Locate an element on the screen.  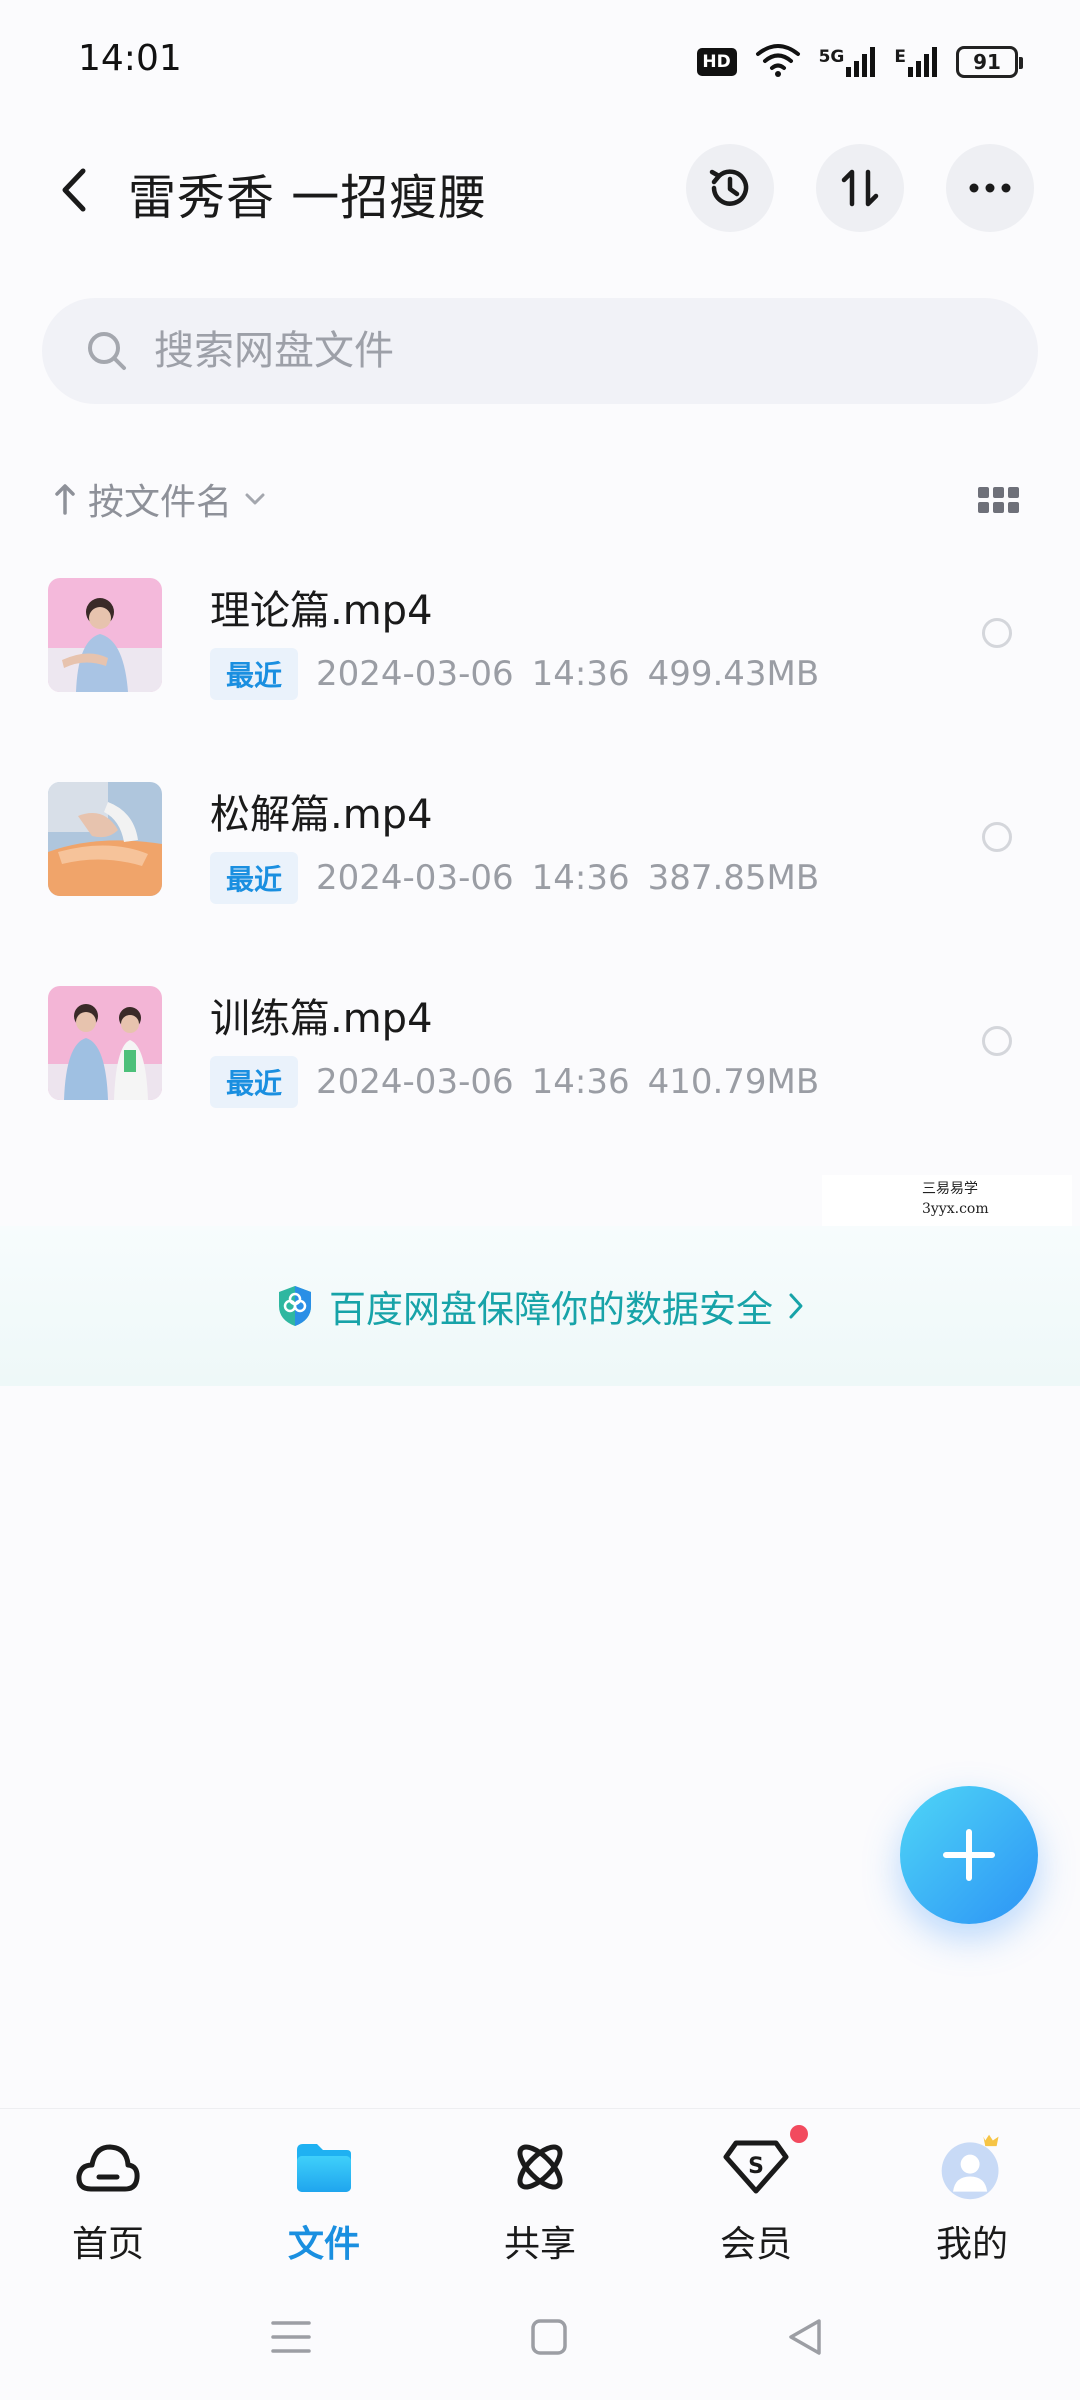
chevron-left-icon is located at coordinates (74, 190).